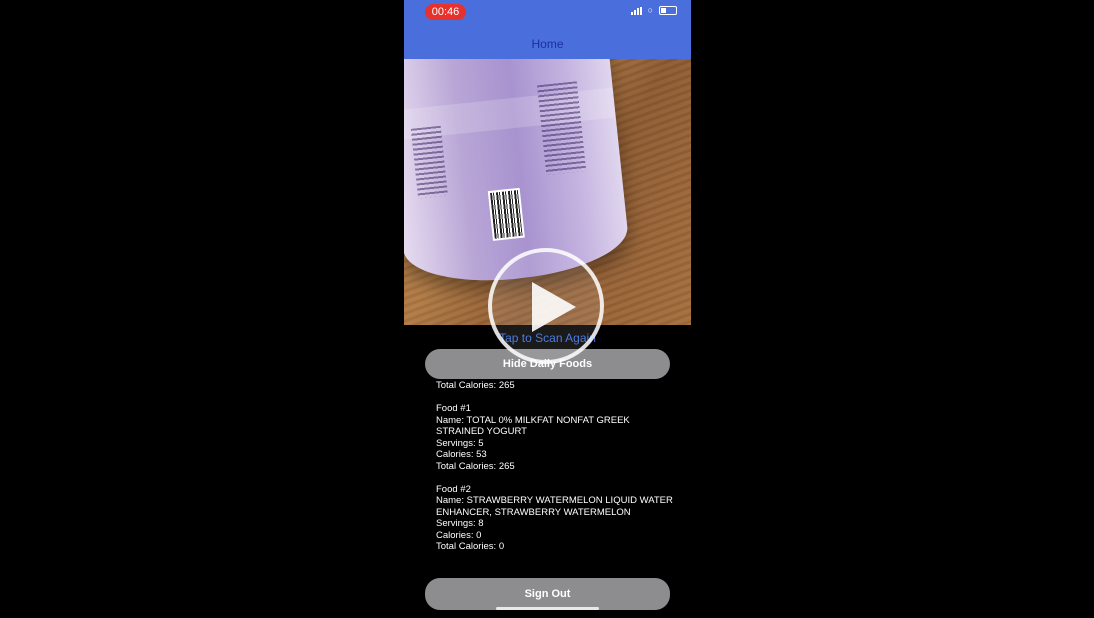 The image size is (1094, 618). Describe the element at coordinates (636, 10) in the screenshot. I see `signal-icon` at that location.